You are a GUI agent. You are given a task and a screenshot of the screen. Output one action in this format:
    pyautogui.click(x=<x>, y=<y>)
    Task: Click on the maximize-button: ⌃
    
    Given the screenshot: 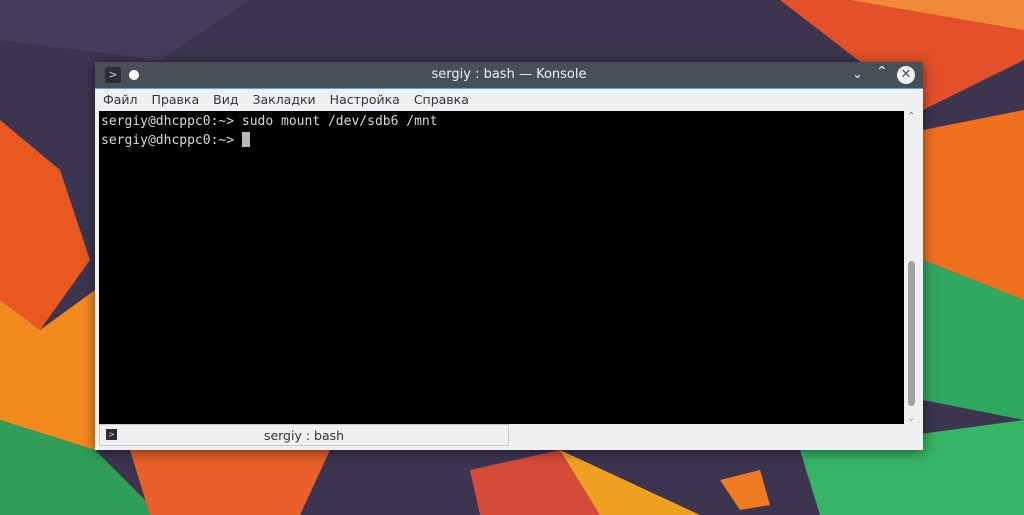 What is the action you would take?
    pyautogui.click(x=884, y=72)
    